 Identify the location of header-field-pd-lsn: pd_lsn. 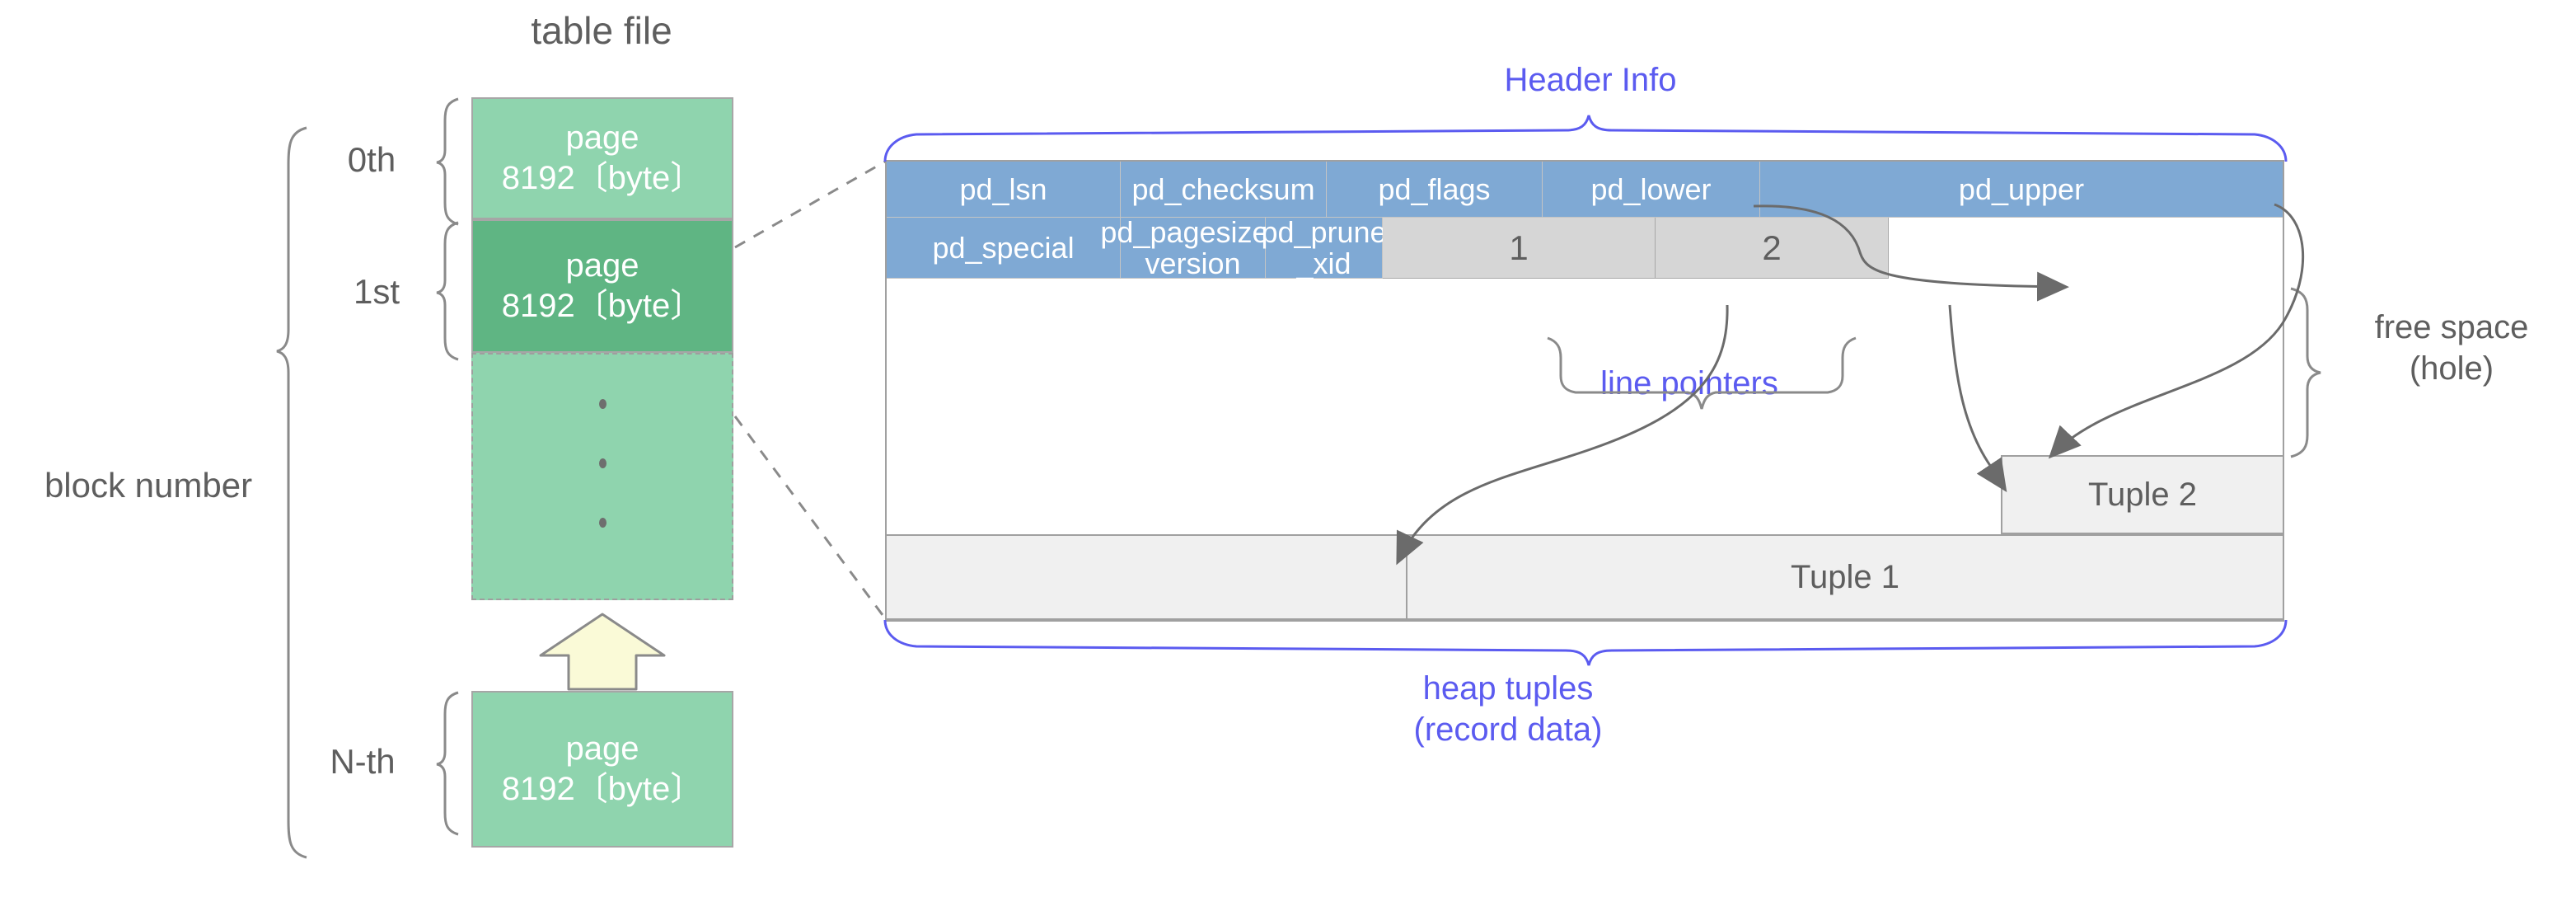
(1004, 190).